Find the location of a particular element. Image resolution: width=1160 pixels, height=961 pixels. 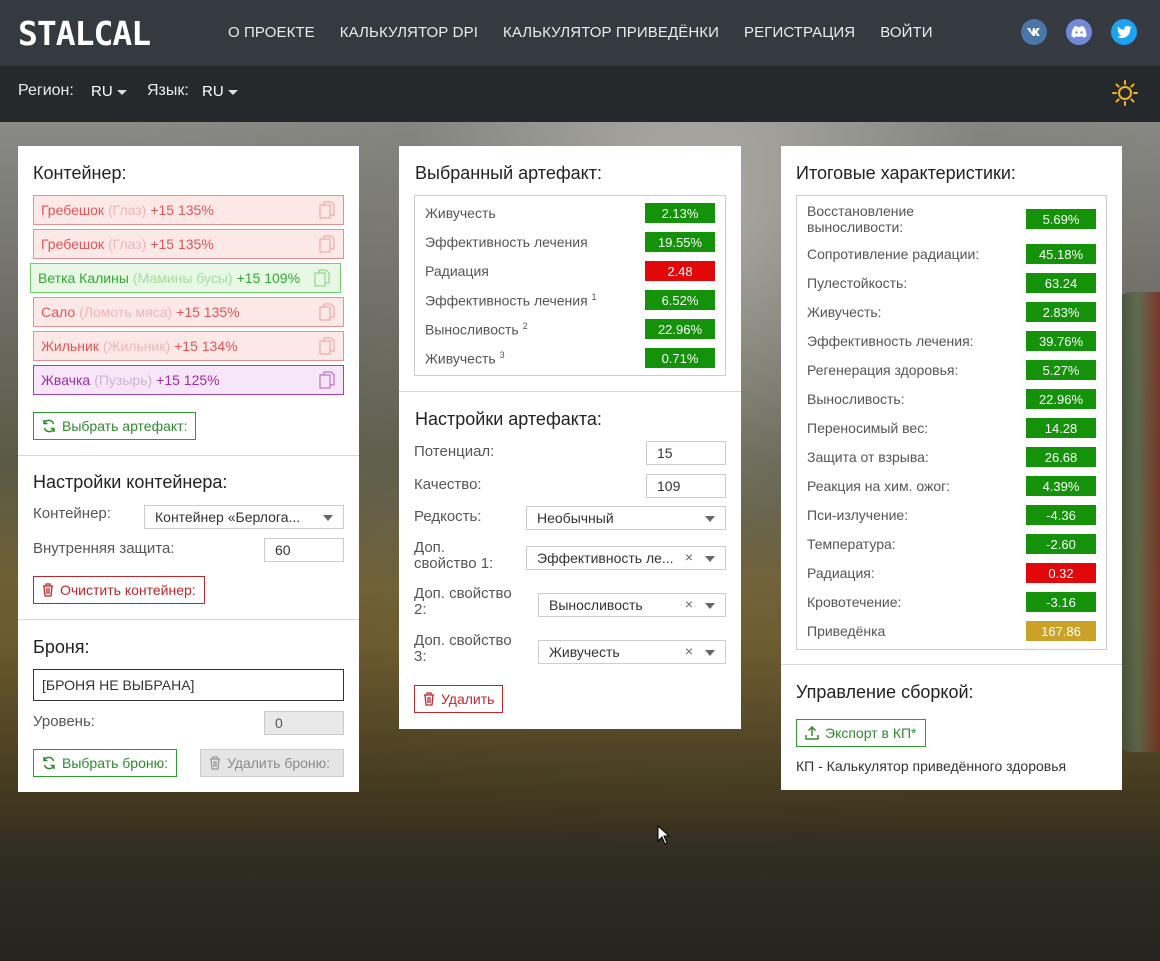

region-value: RU is located at coordinates (102, 91).